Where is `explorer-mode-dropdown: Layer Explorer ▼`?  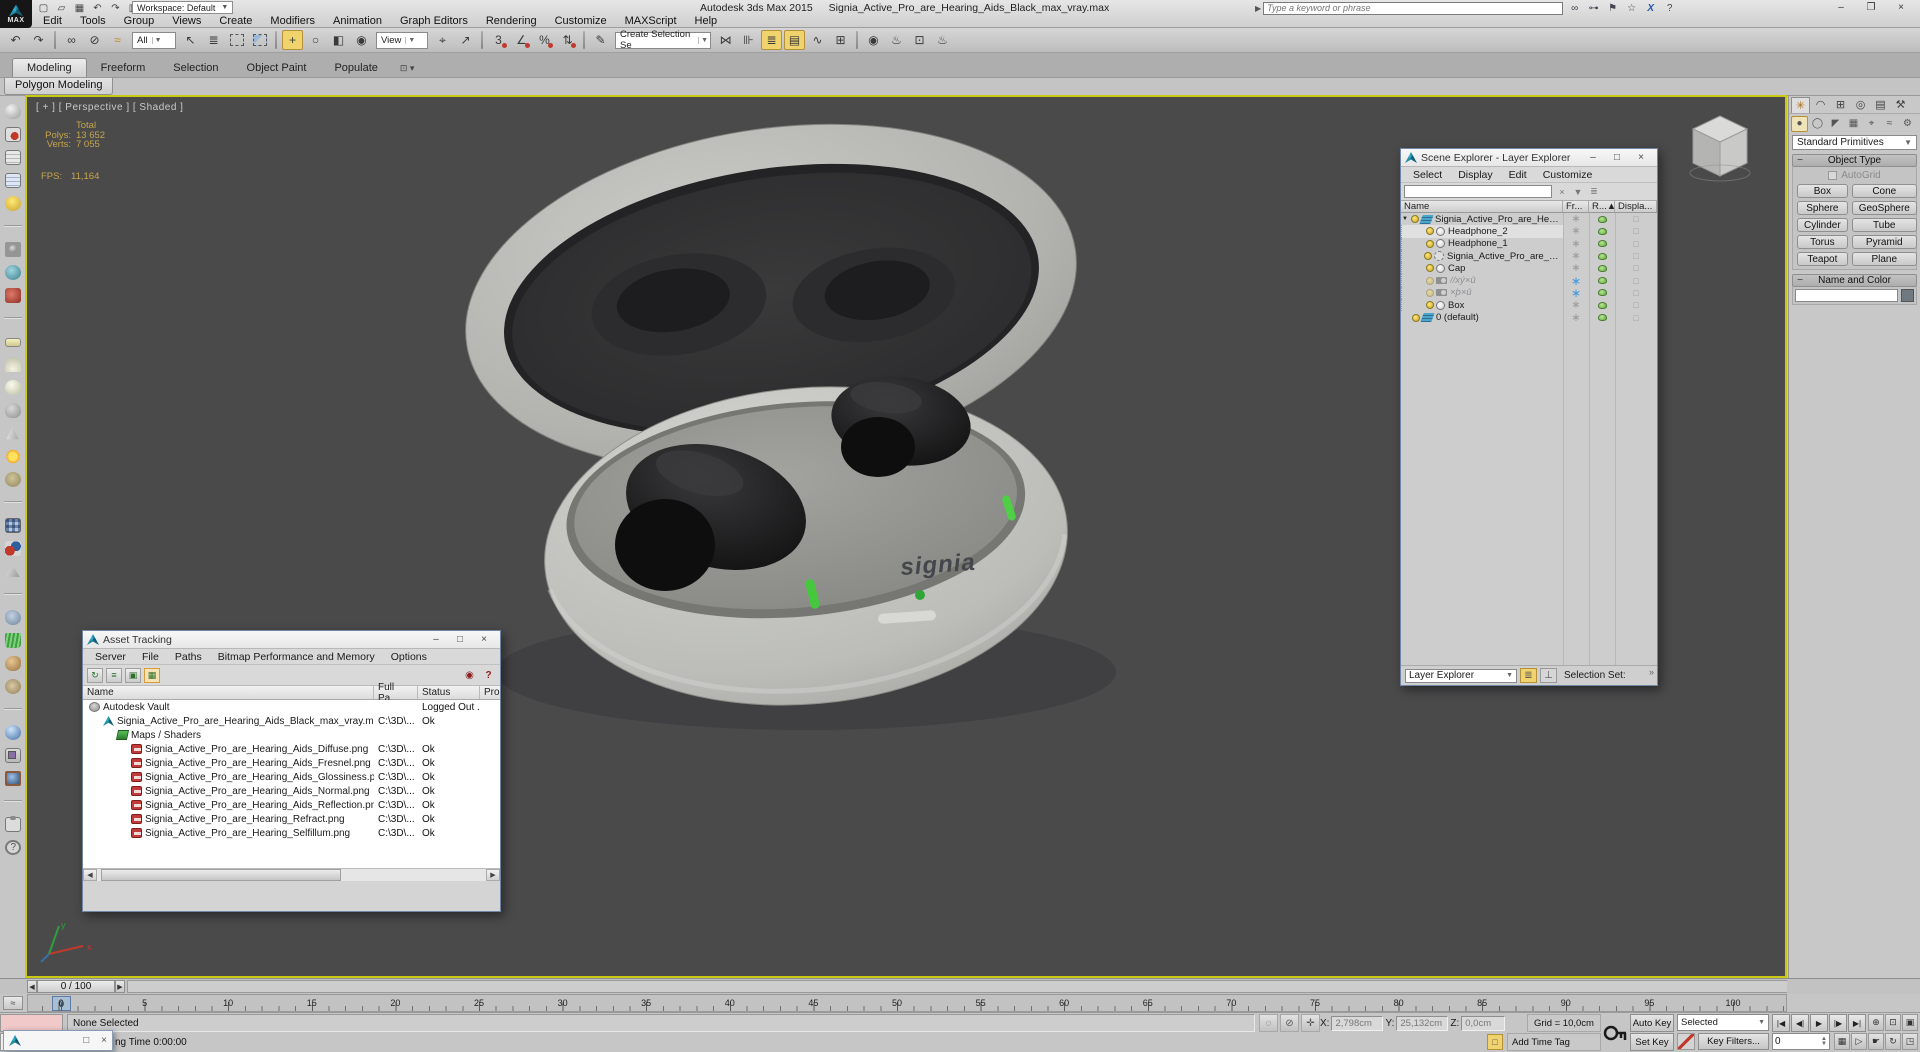
explorer-mode-dropdown: Layer Explorer ▼ is located at coordinates (1461, 675).